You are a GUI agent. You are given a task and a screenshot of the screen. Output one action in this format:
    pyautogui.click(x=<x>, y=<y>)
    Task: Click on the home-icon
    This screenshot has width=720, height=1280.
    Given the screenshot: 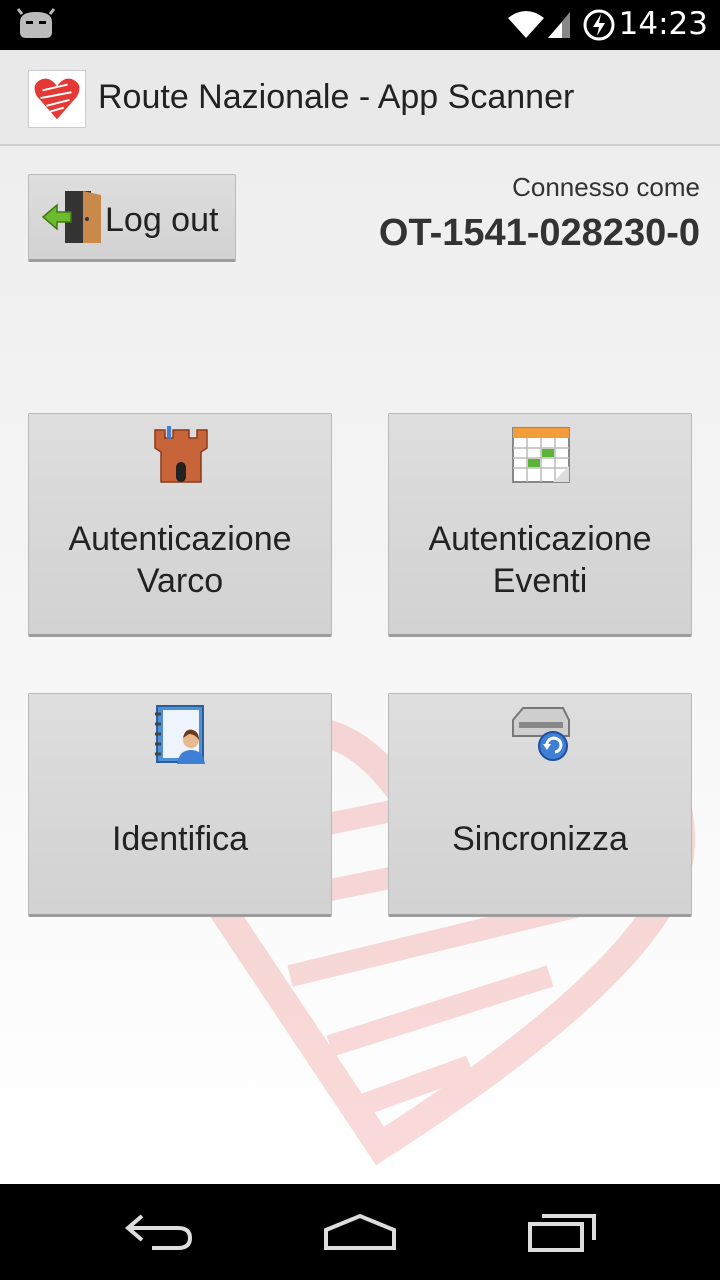 What is the action you would take?
    pyautogui.click(x=360, y=1232)
    